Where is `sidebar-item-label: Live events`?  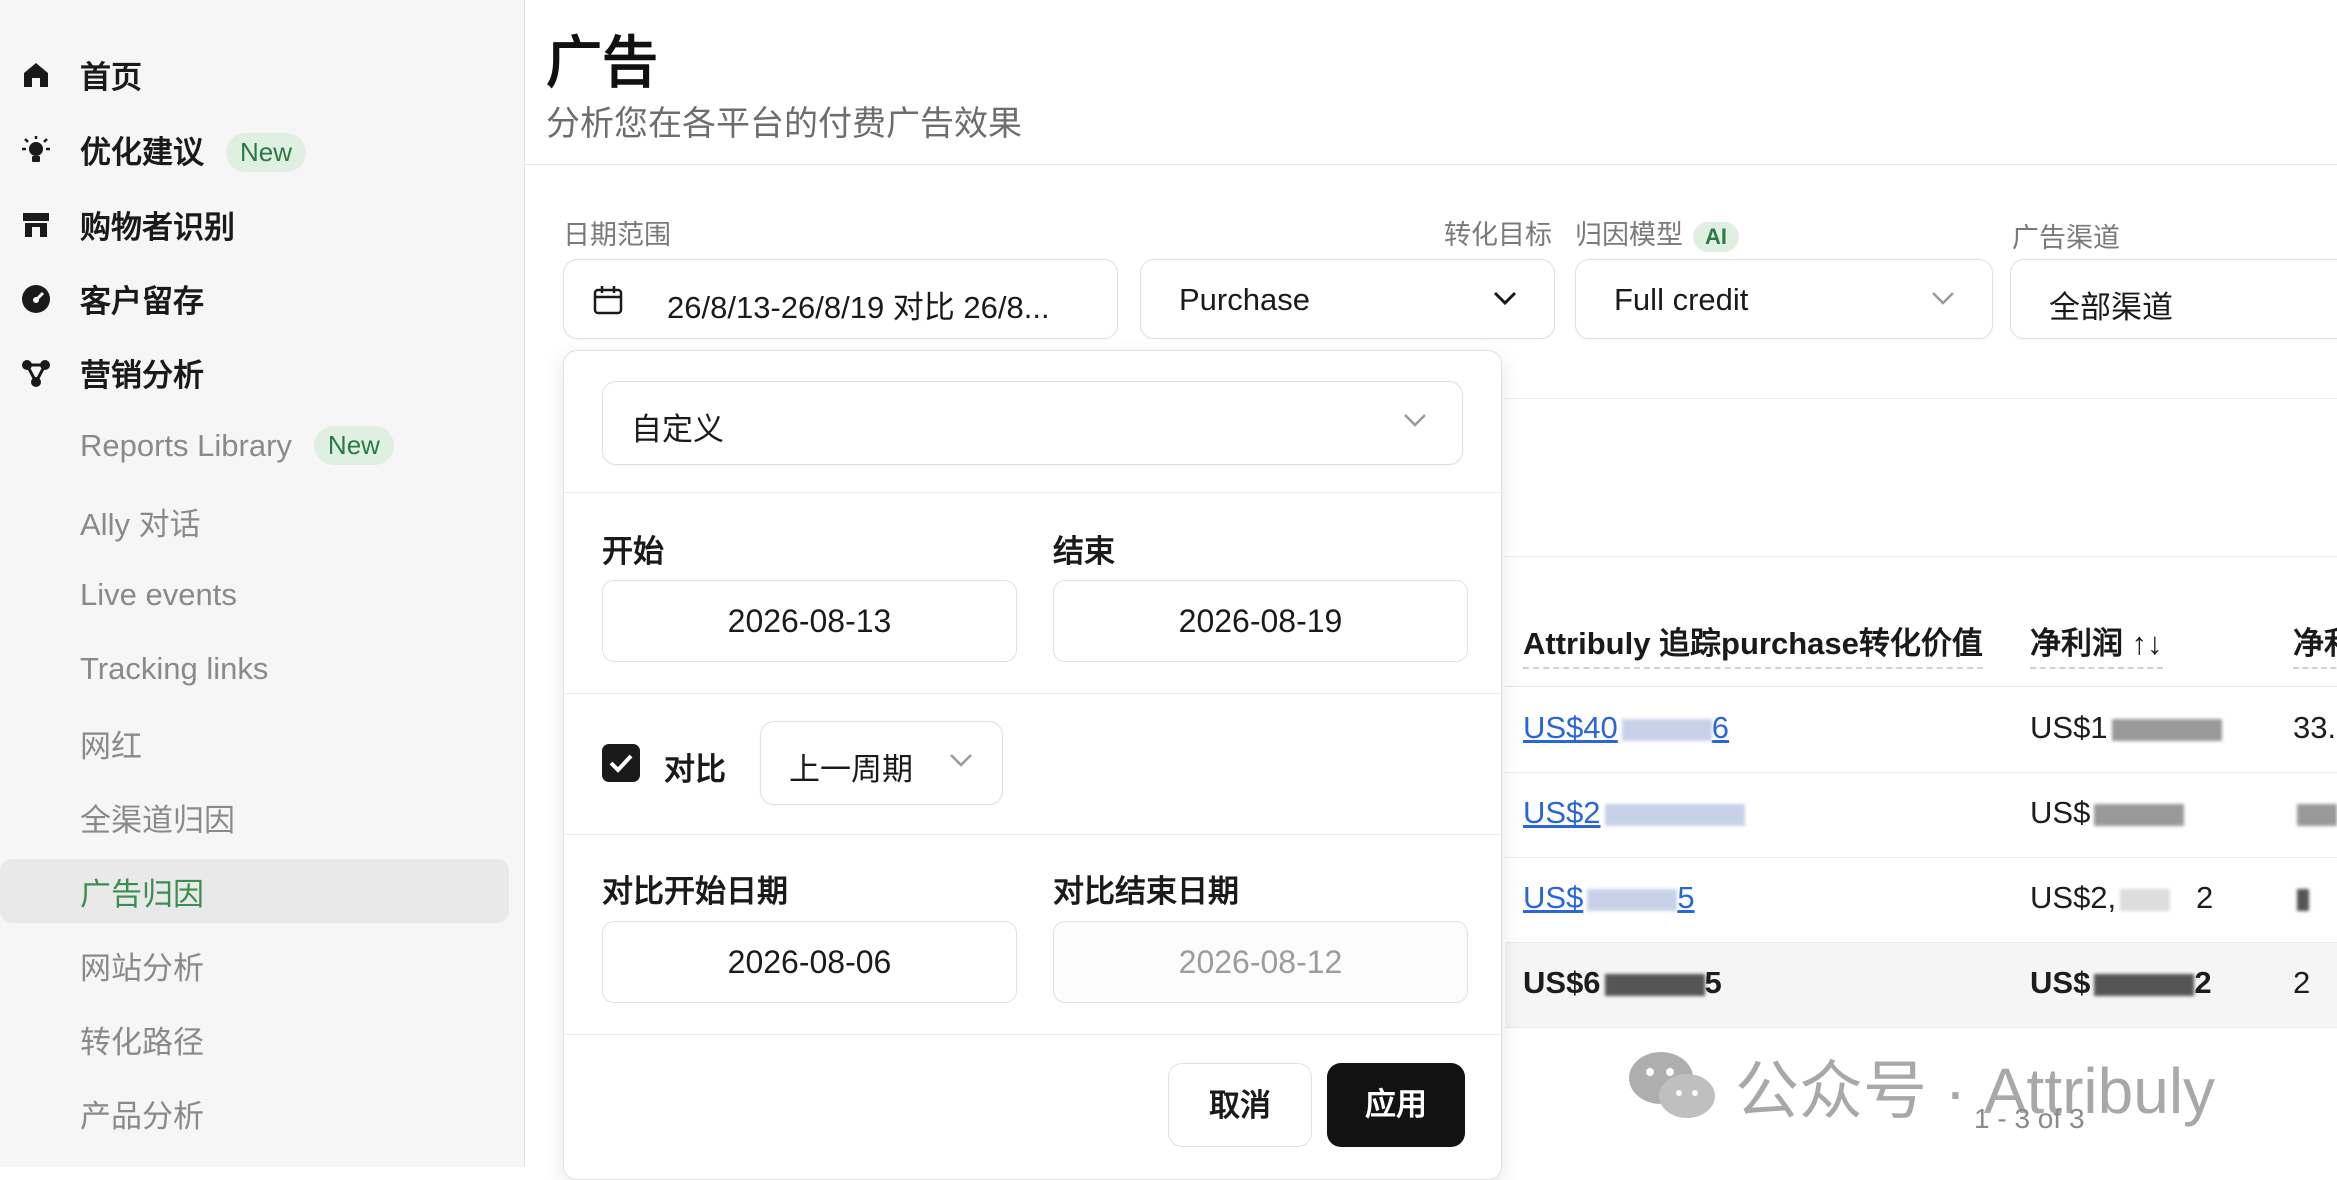
sidebar-item-label: Live events is located at coordinates (158, 594).